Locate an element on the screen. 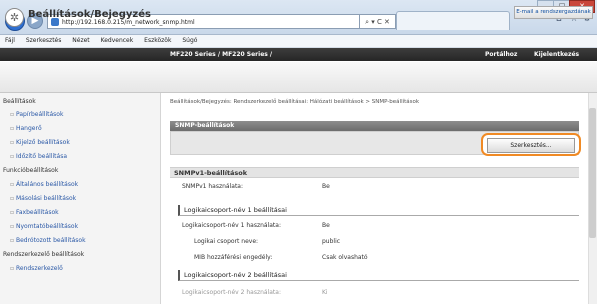  menu-edit: Szerkesztés is located at coordinates (44, 40).